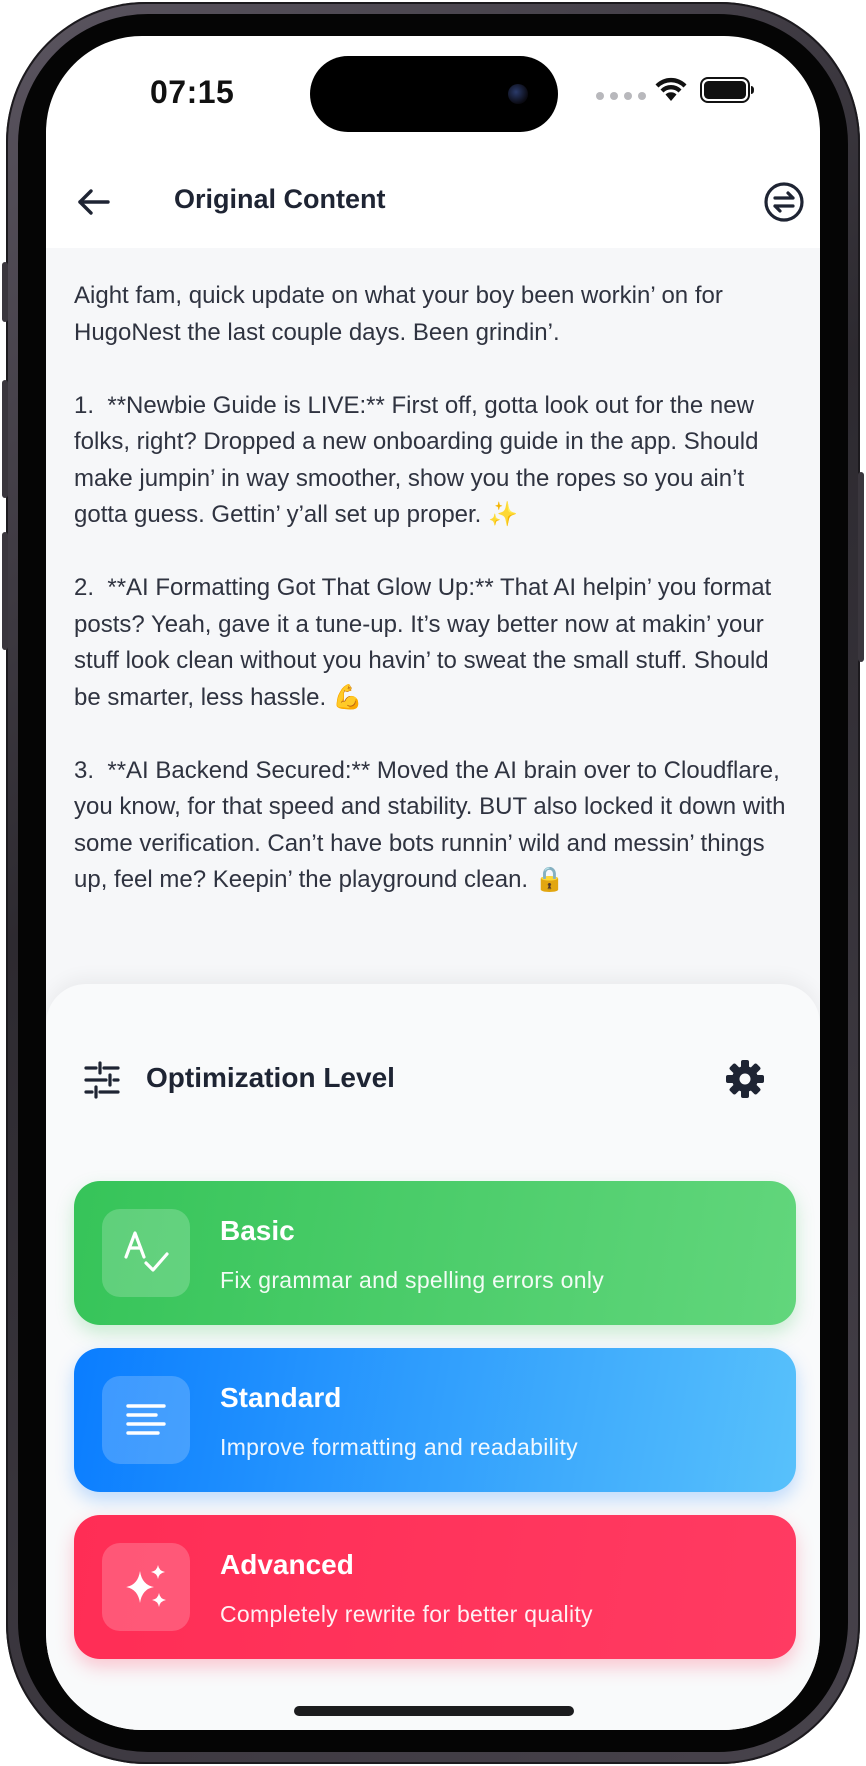 The image size is (866, 1766). I want to click on option-basic-description: Fix grammar and spelling errors only, so click(412, 1280).